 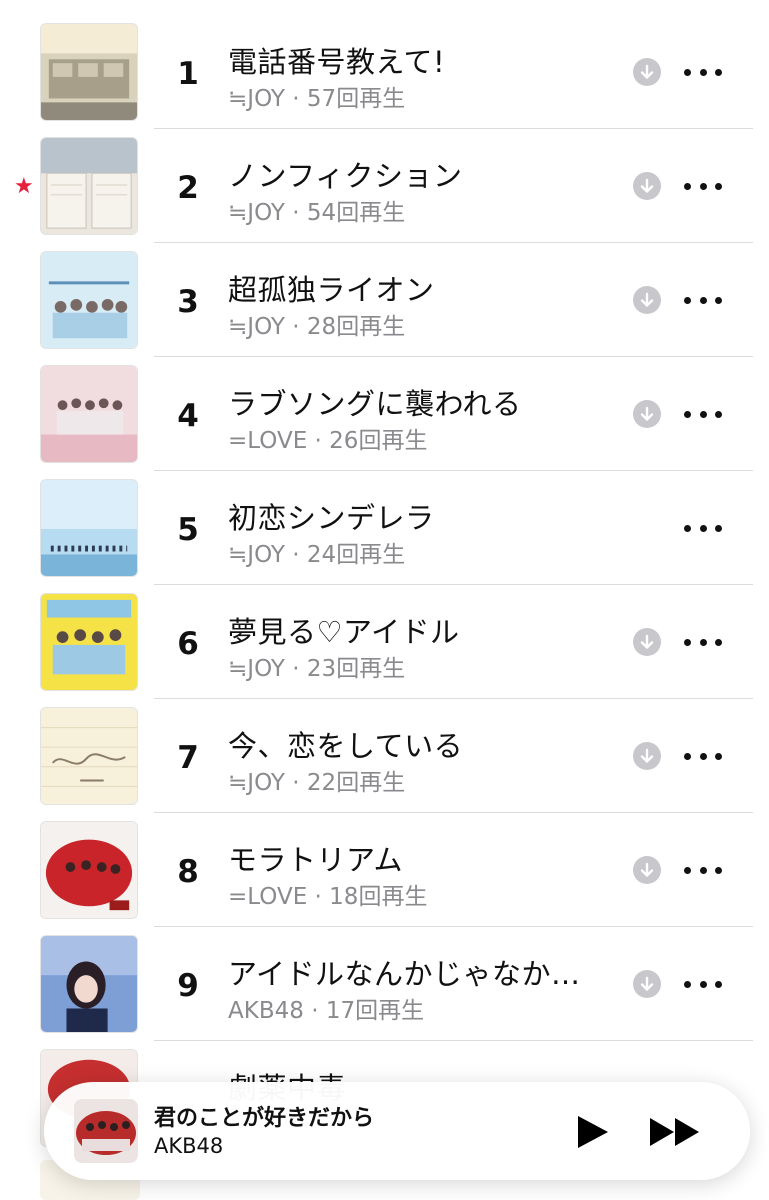 What do you see at coordinates (397, 1131) in the screenshot?
I see `mini-player: 君のことが好きだから AKB48` at bounding box center [397, 1131].